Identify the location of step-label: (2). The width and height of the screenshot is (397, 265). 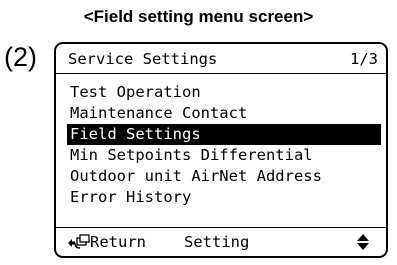
(20, 57).